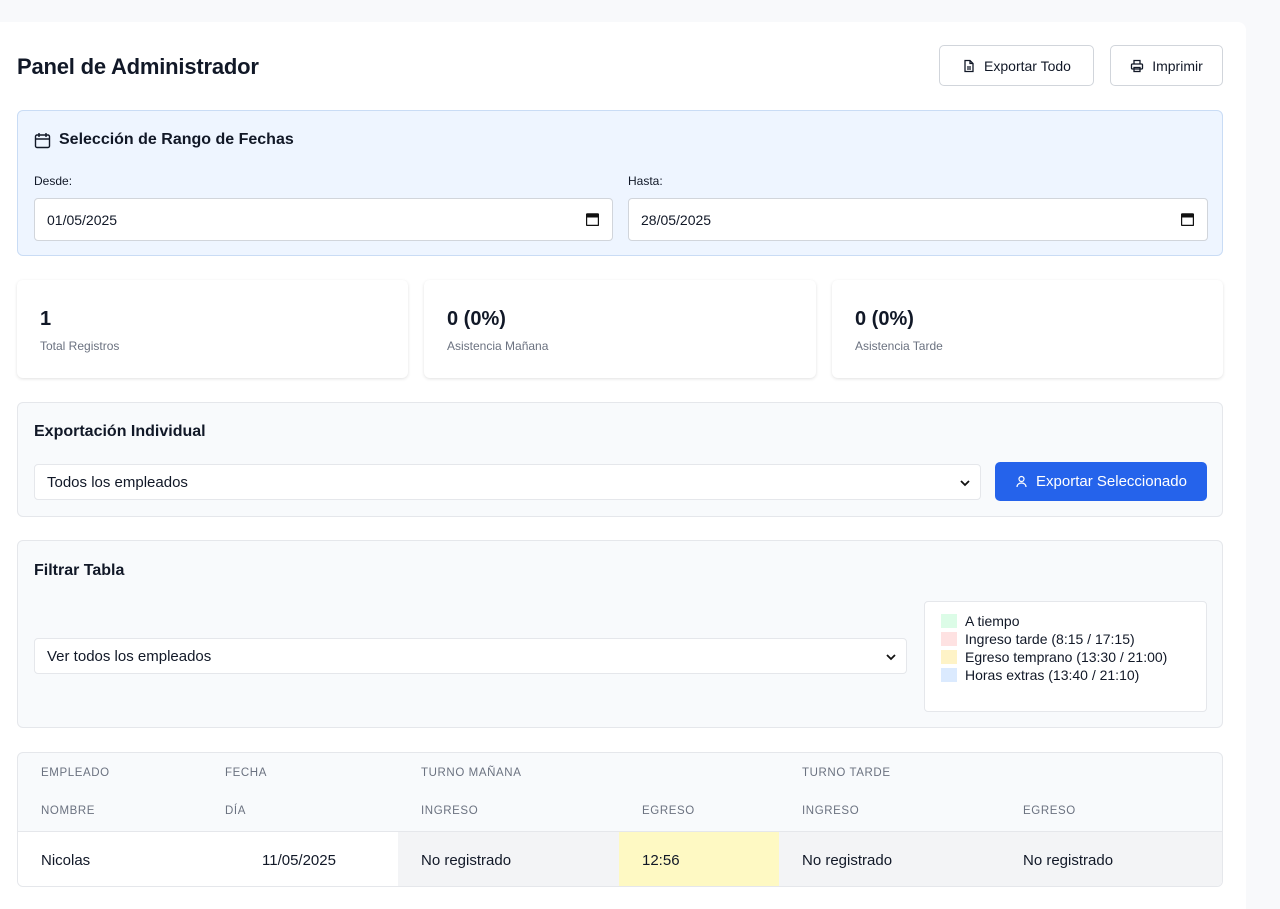 The width and height of the screenshot is (1280, 909). I want to click on print-button: Imprimir, so click(1166, 65).